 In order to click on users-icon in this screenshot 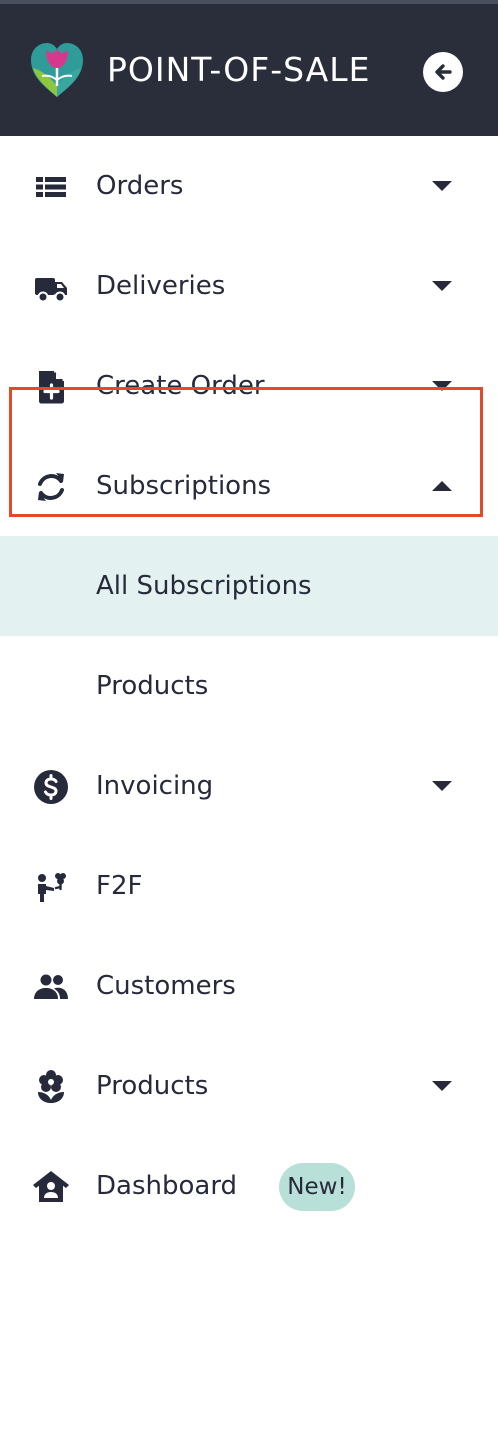, I will do `click(51, 986)`.